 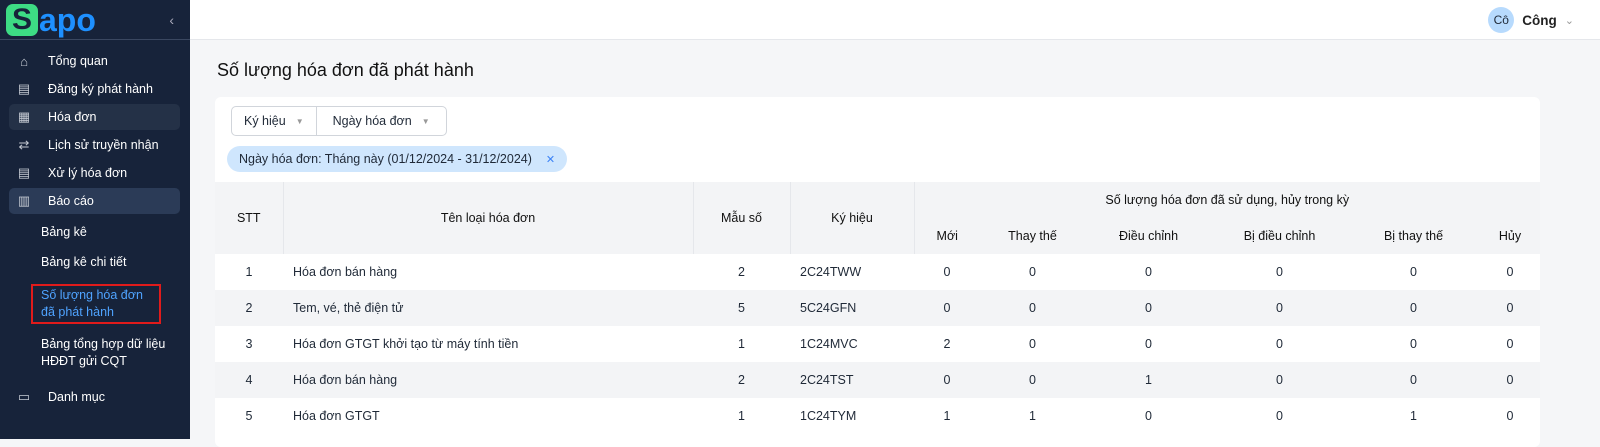 I want to click on table-cell: Hóa đơn GTGT, so click(x=336, y=416).